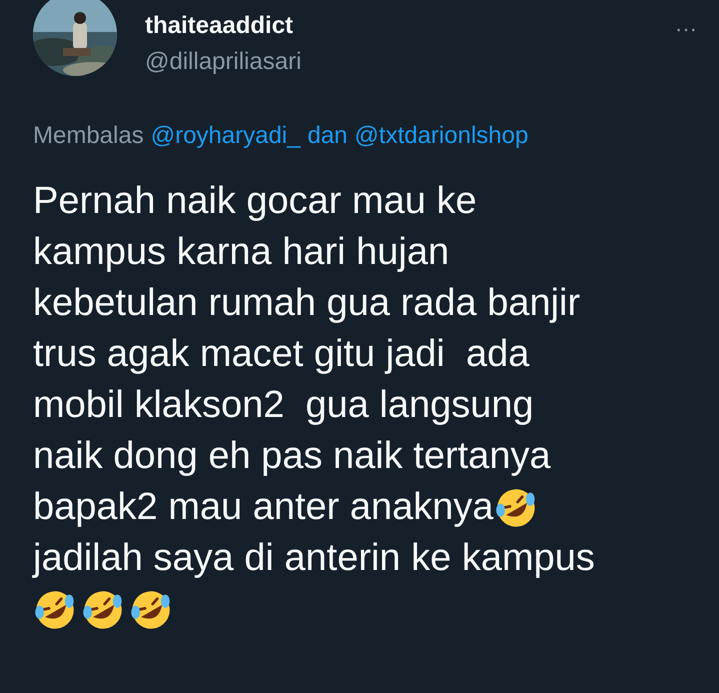 The width and height of the screenshot is (719, 693). Describe the element at coordinates (88, 136) in the screenshot. I see `reply-label: Membalas` at that location.